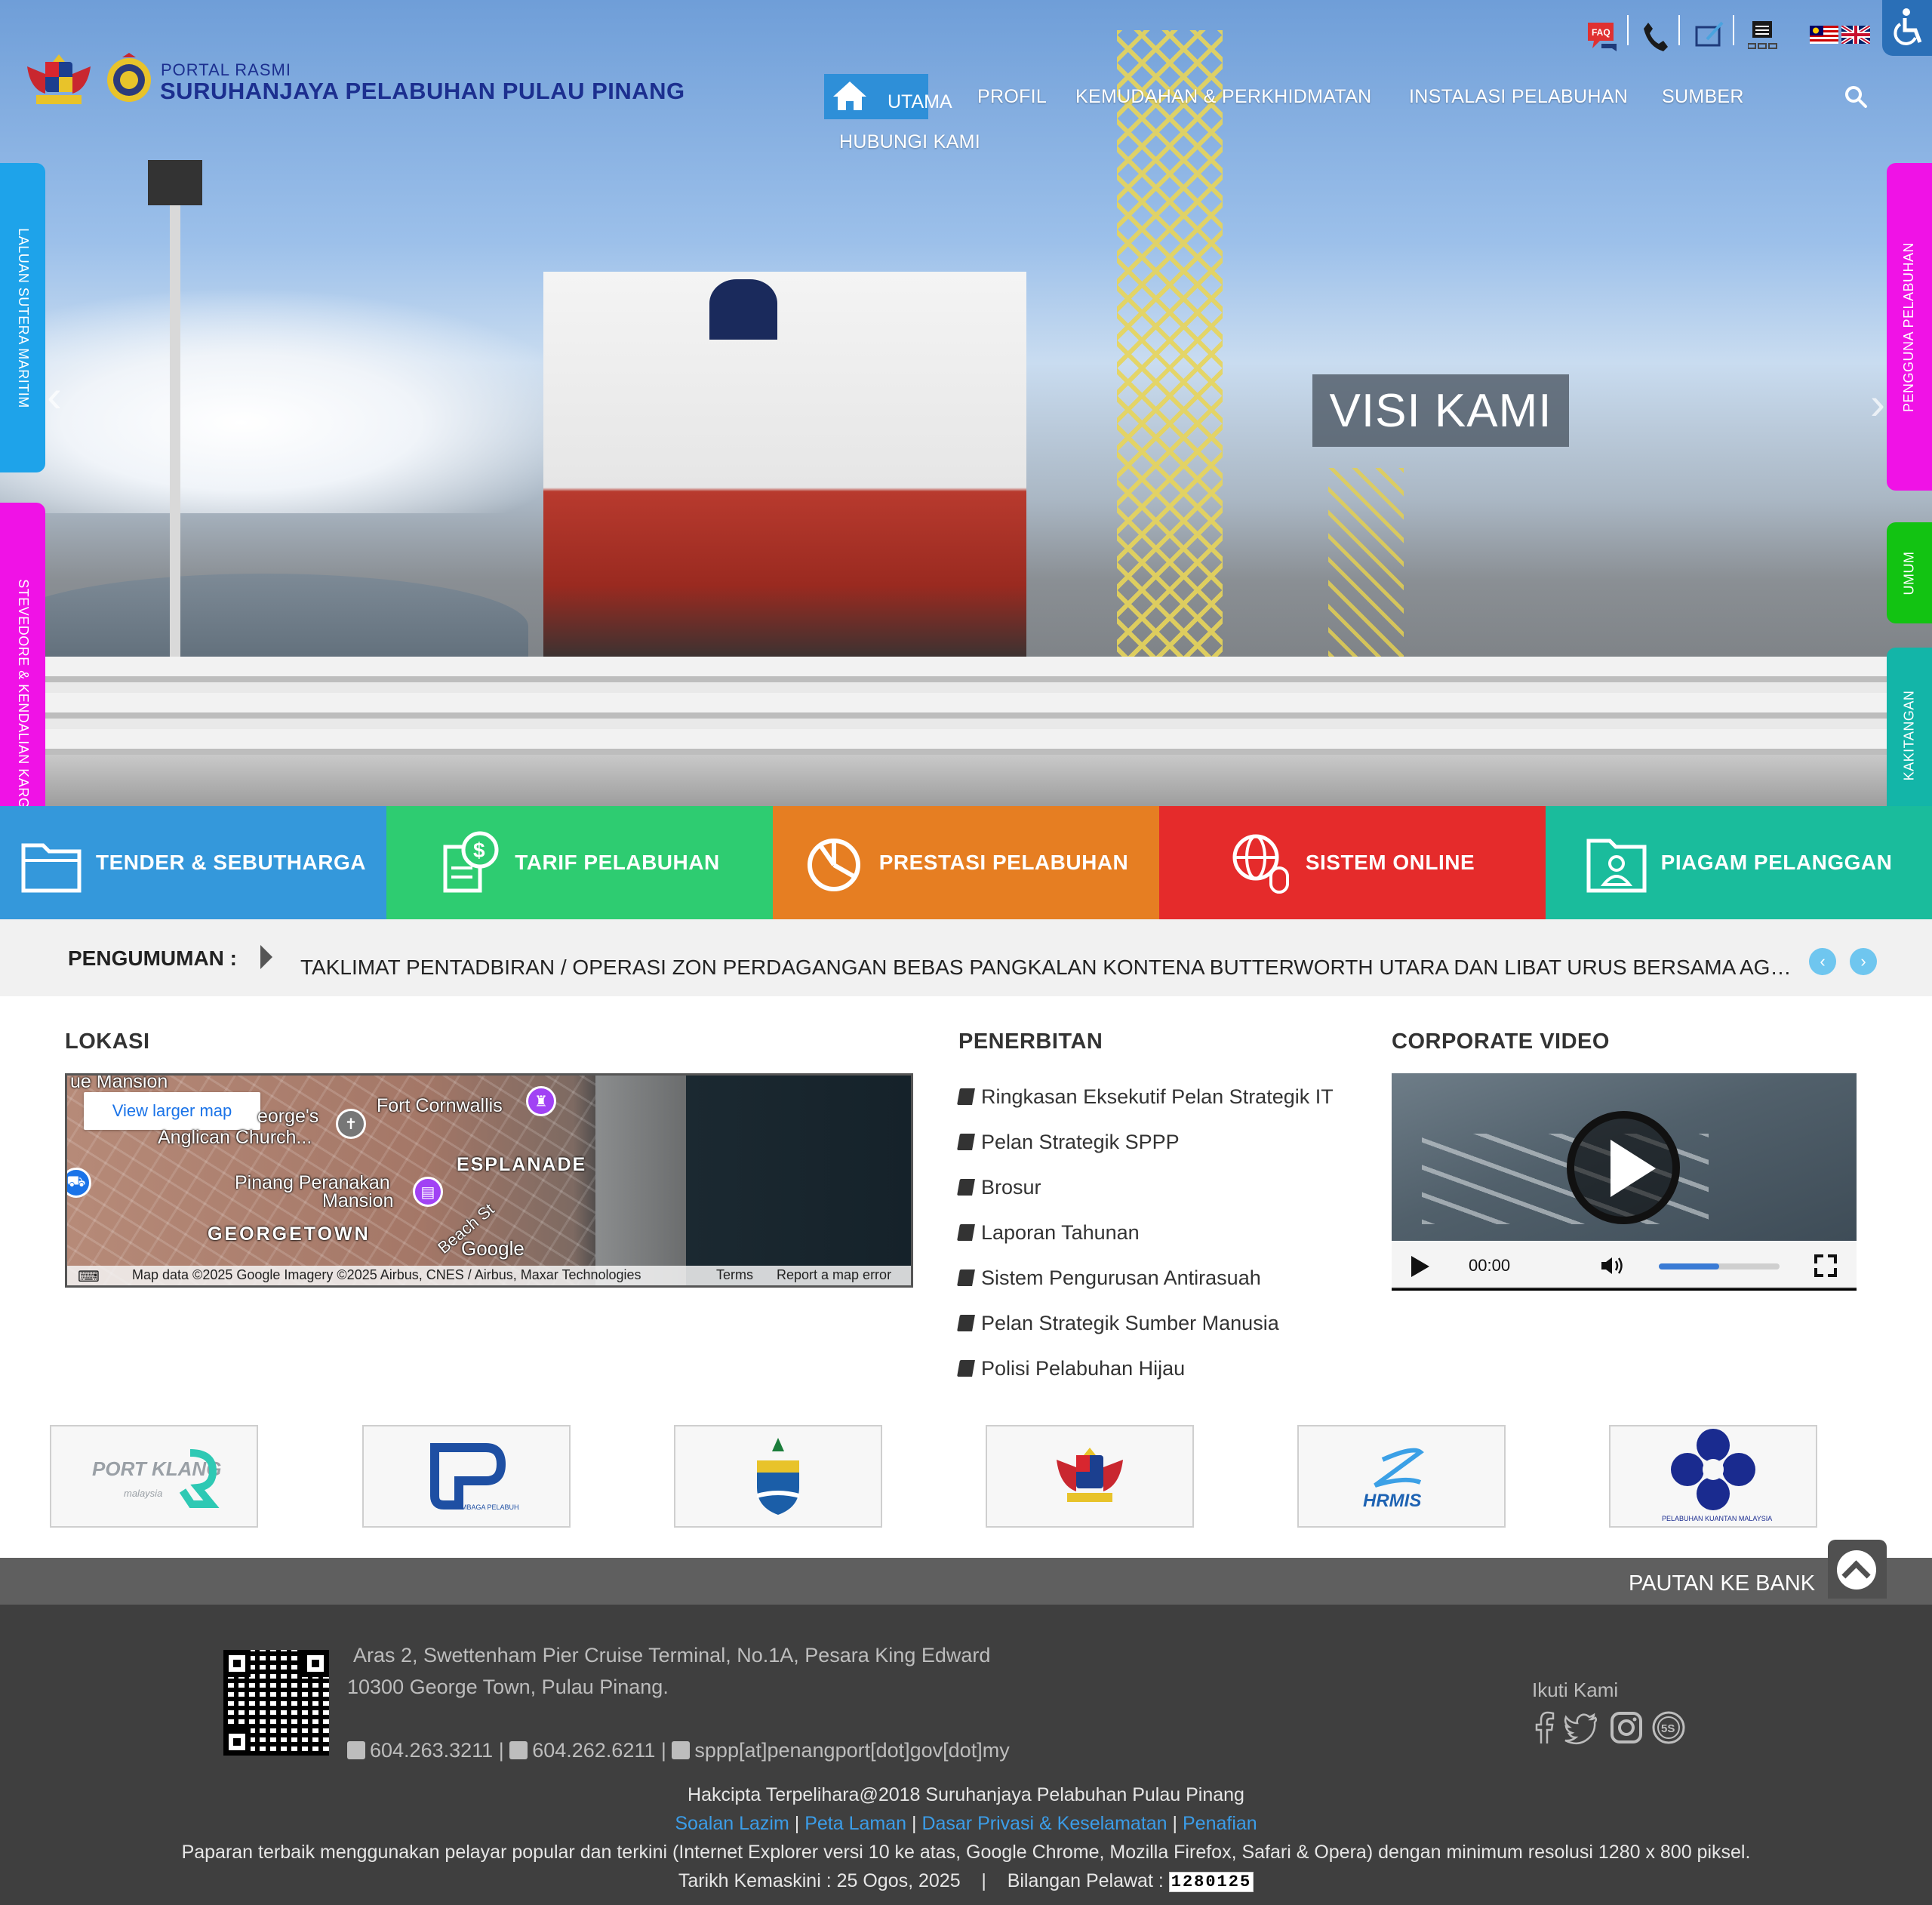  I want to click on instagram-icon, so click(1626, 1727).